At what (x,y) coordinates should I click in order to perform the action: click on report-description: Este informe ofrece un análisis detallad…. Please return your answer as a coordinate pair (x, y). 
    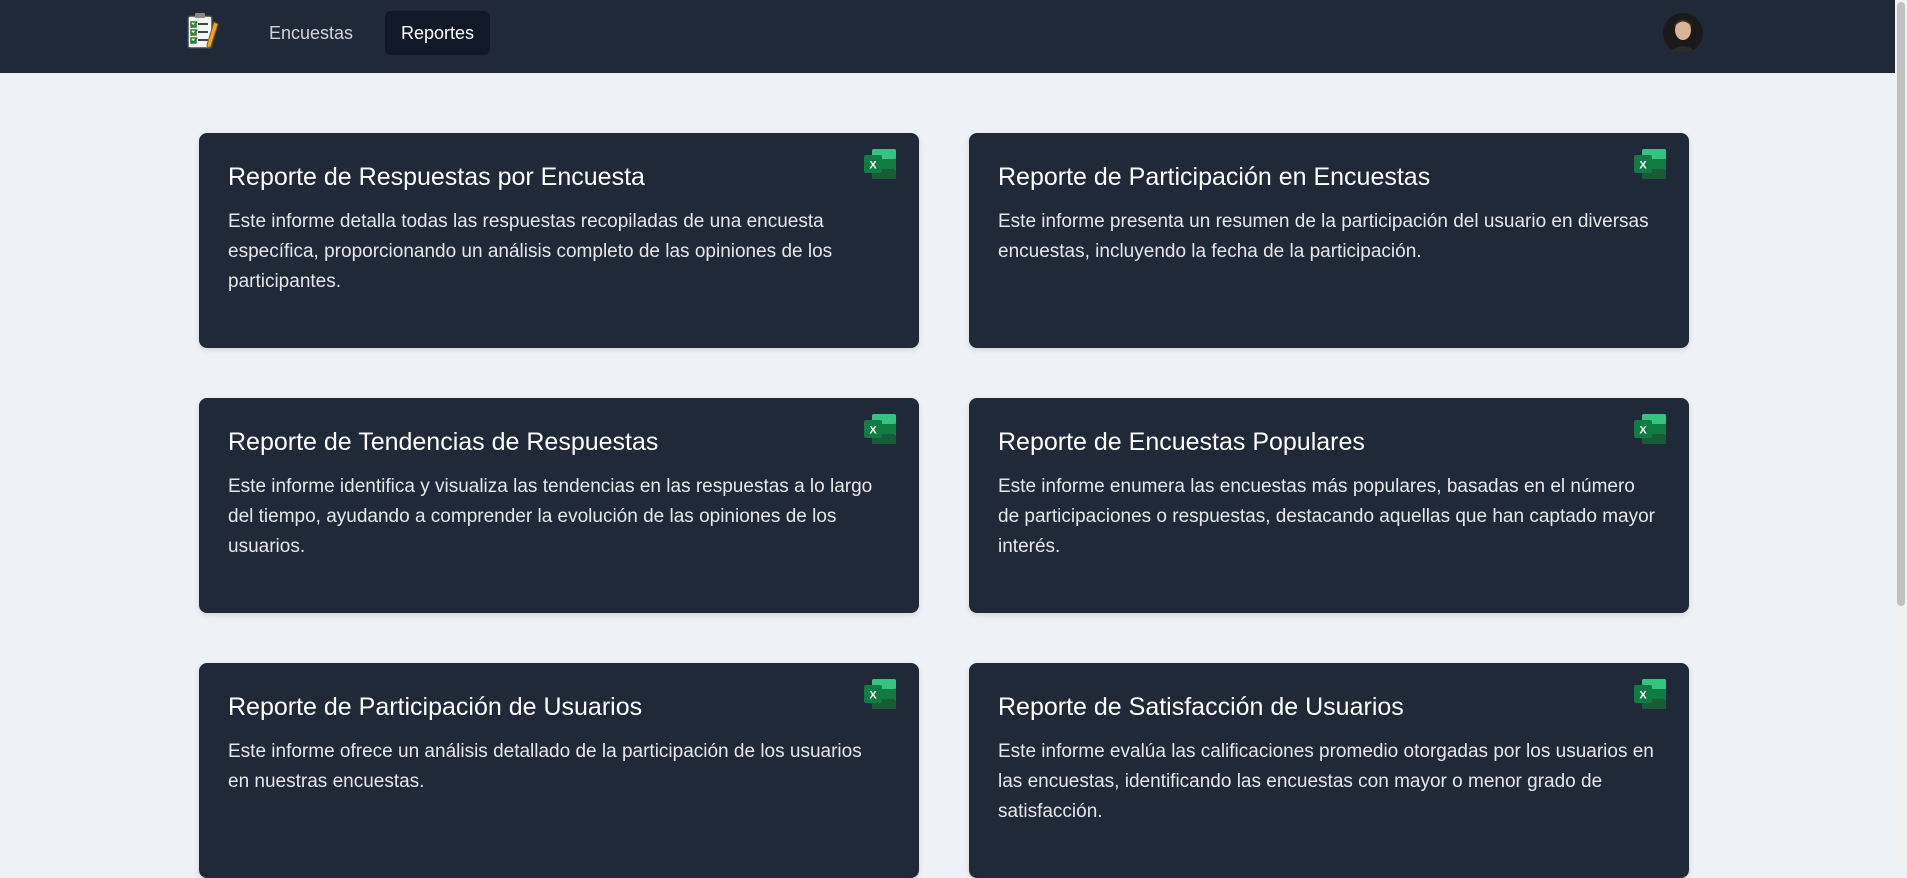
    Looking at the image, I should click on (545, 766).